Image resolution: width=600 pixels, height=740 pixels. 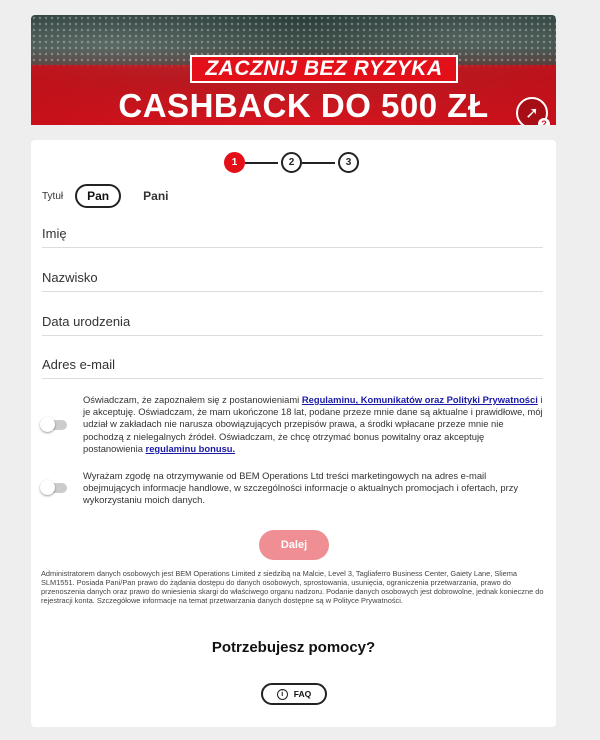 What do you see at coordinates (155, 196) in the screenshot?
I see `title-option-pani: Pani` at bounding box center [155, 196].